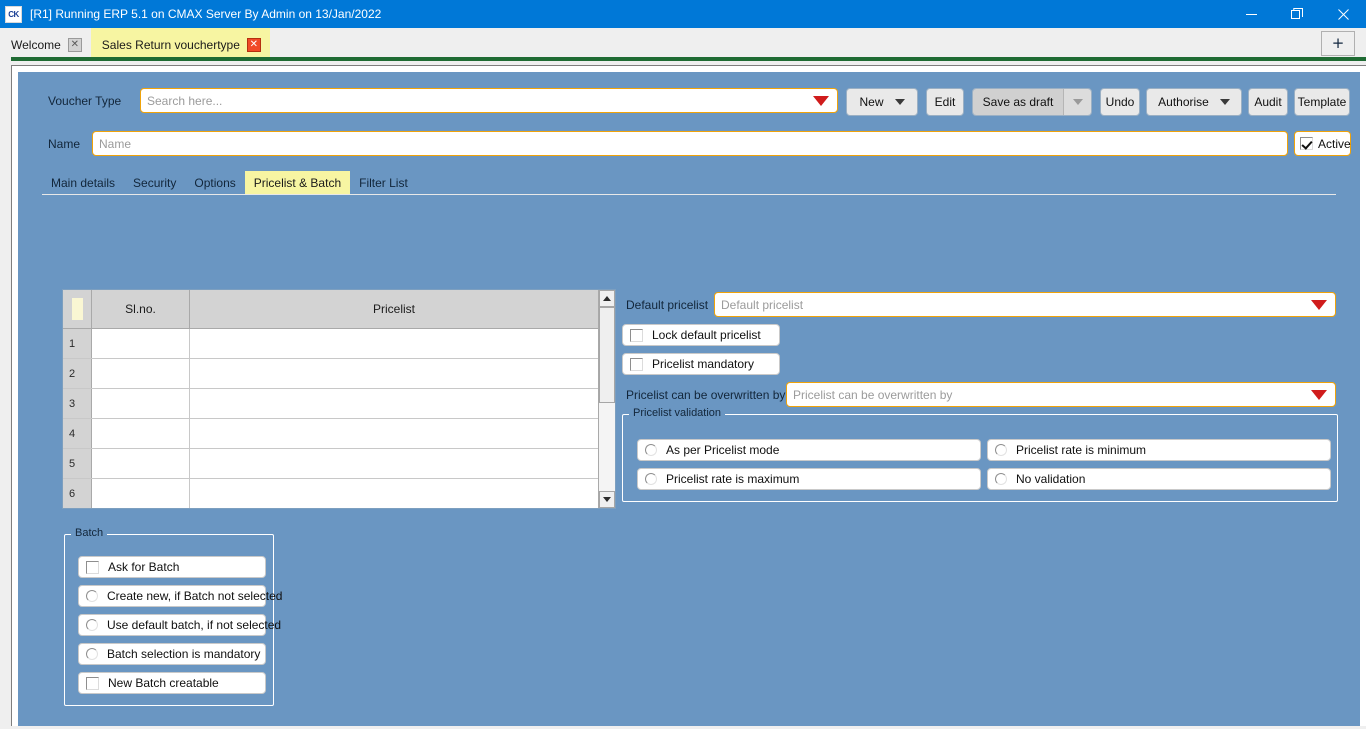 Image resolution: width=1366 pixels, height=729 pixels. What do you see at coordinates (1018, 102) in the screenshot?
I see `save-as-draft-label: Save as draft` at bounding box center [1018, 102].